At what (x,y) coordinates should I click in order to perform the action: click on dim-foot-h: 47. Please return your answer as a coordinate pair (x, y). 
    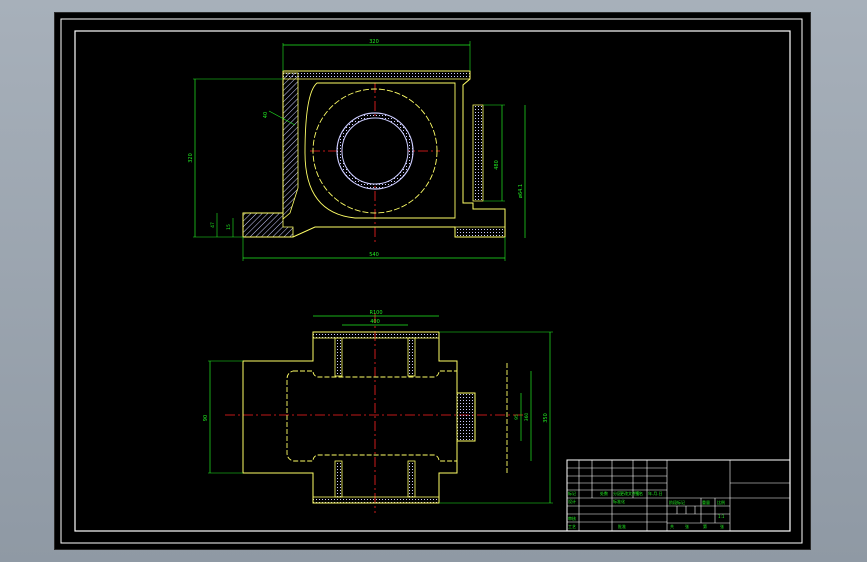
    Looking at the image, I should click on (213, 225).